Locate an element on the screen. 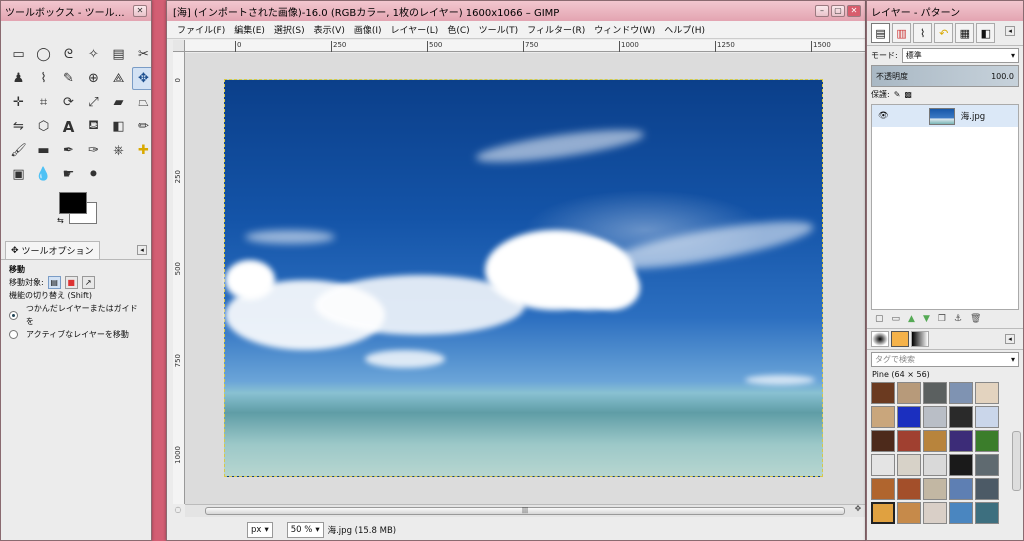 The width and height of the screenshot is (1024, 541). select-by-color-icon: ▤ is located at coordinates (118, 54).